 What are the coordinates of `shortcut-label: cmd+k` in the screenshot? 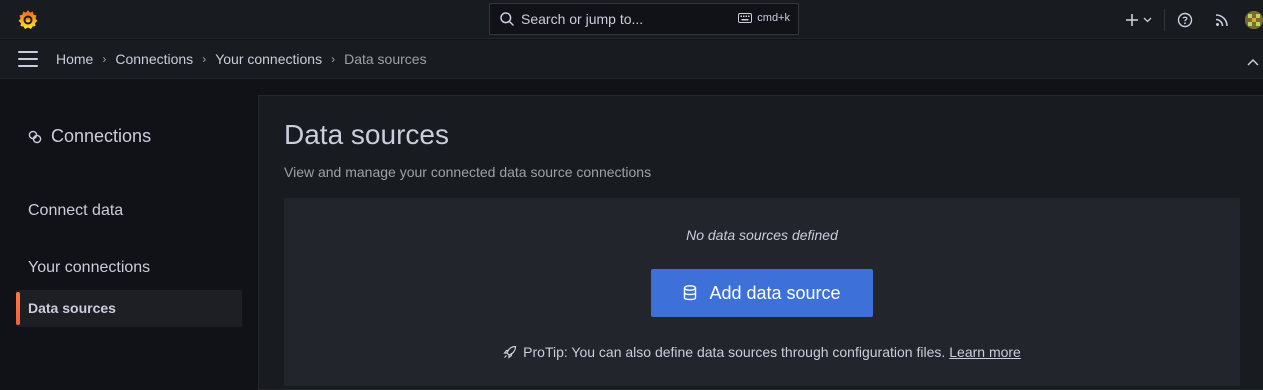 It's located at (773, 18).